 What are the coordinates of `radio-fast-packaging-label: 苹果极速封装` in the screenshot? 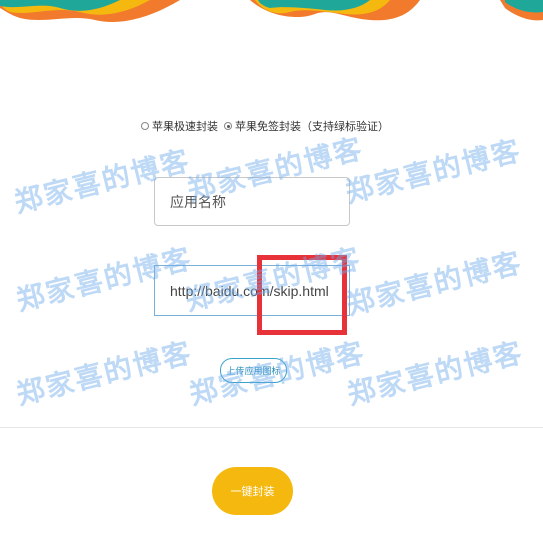 It's located at (185, 126).